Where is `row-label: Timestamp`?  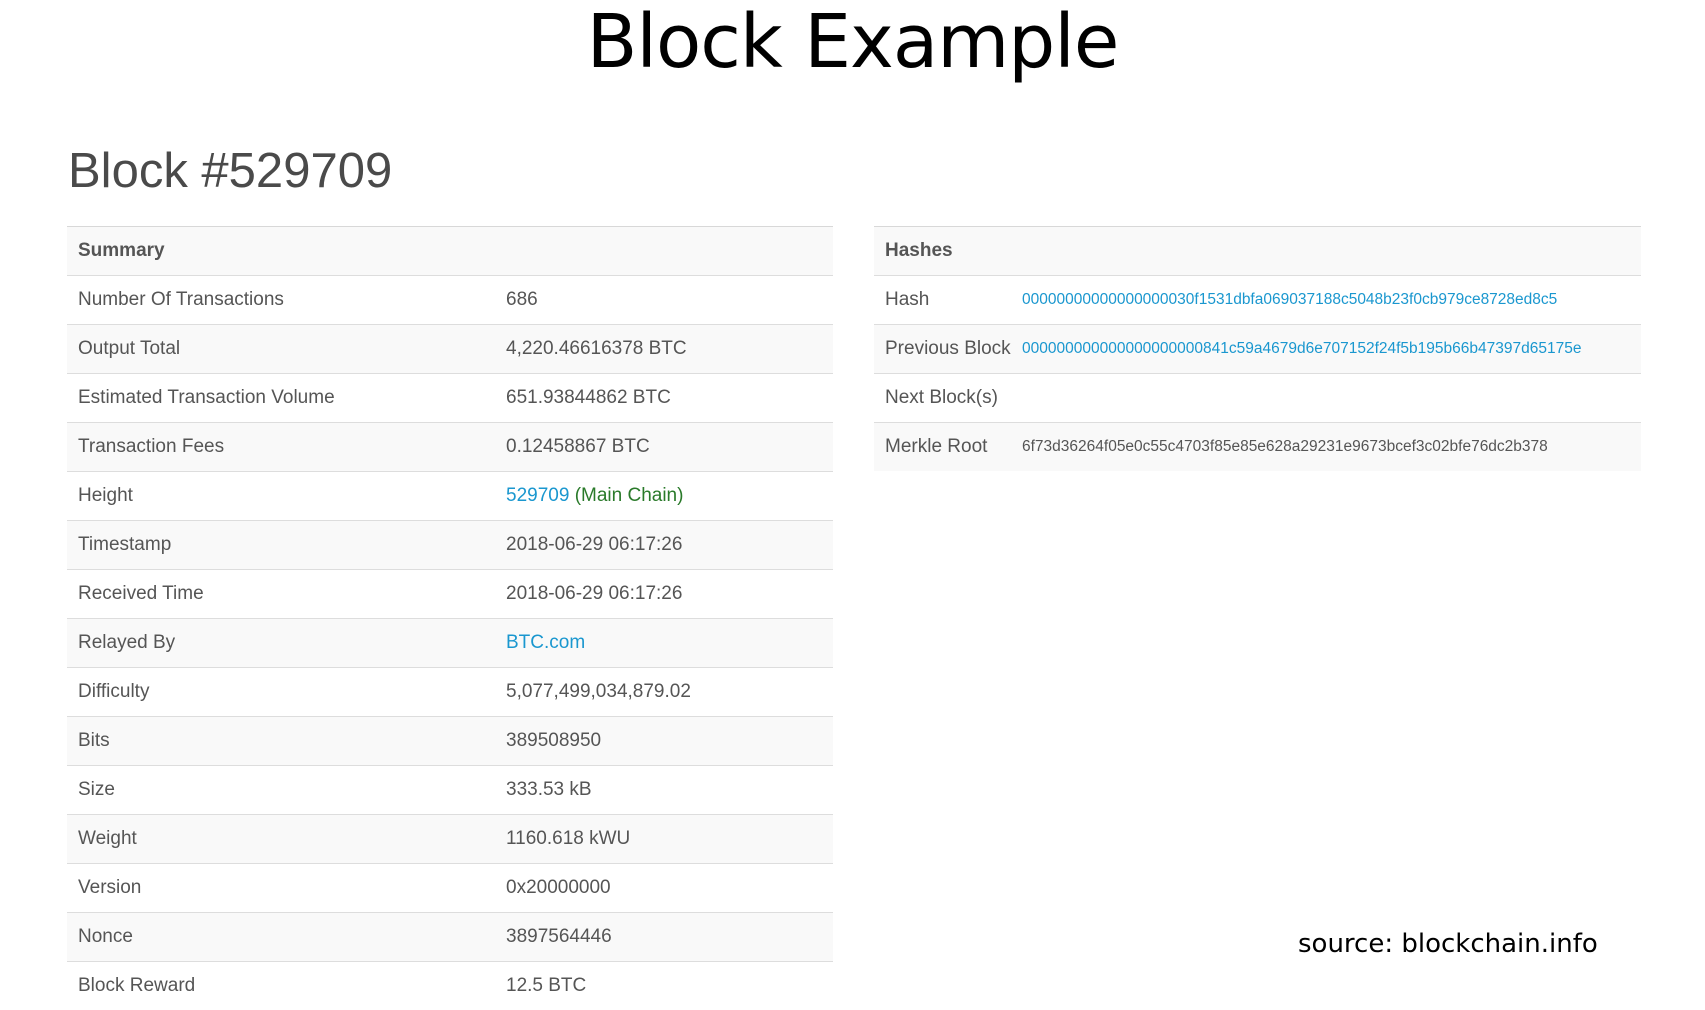
row-label: Timestamp is located at coordinates (281, 545).